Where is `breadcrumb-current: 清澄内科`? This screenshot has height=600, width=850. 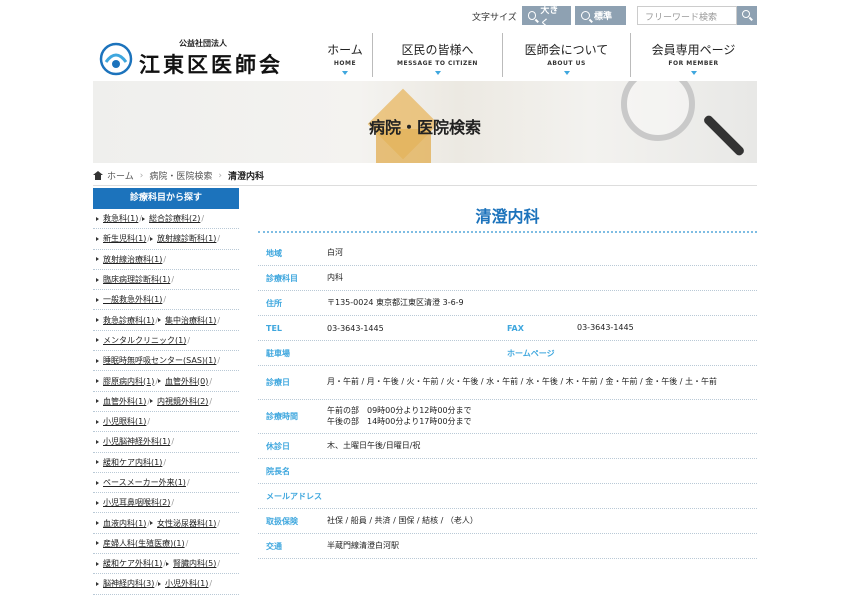 breadcrumb-current: 清澄内科 is located at coordinates (245, 177).